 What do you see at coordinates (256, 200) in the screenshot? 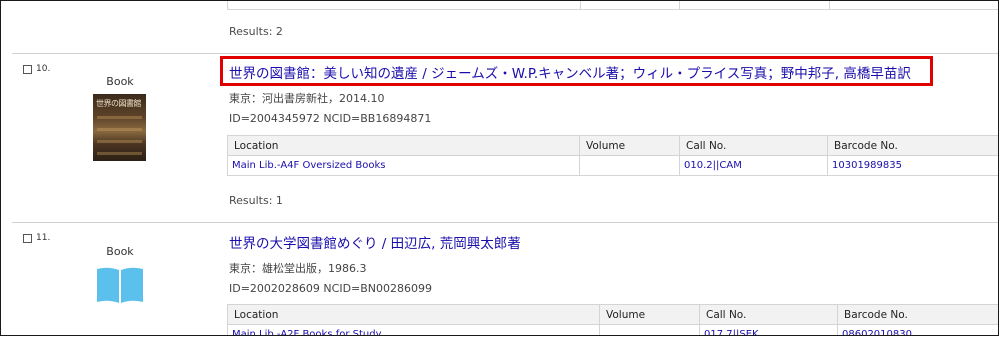
I see `results-count: Results: 1` at bounding box center [256, 200].